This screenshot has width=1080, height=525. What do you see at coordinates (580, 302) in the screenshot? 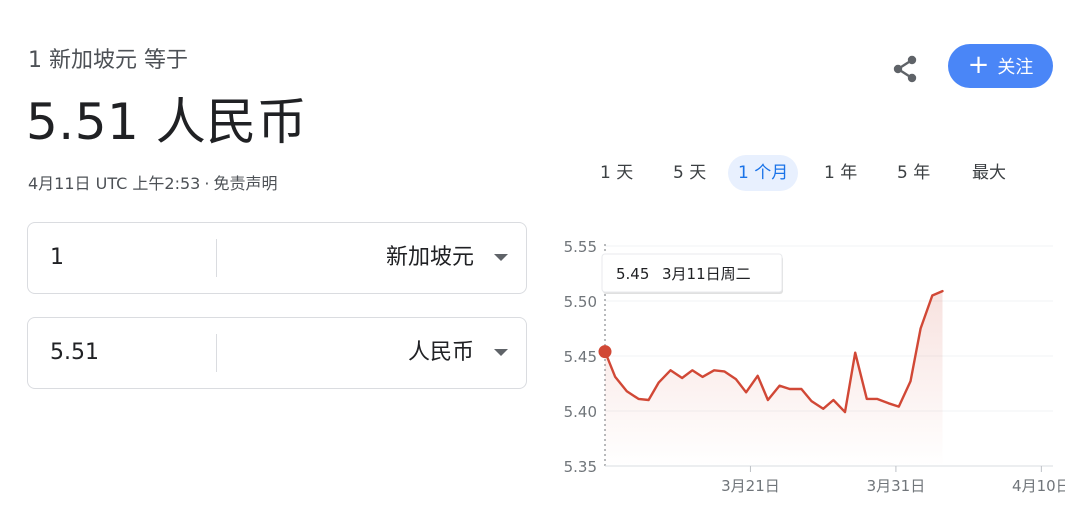
I see `y-tick-label: 5.50` at bounding box center [580, 302].